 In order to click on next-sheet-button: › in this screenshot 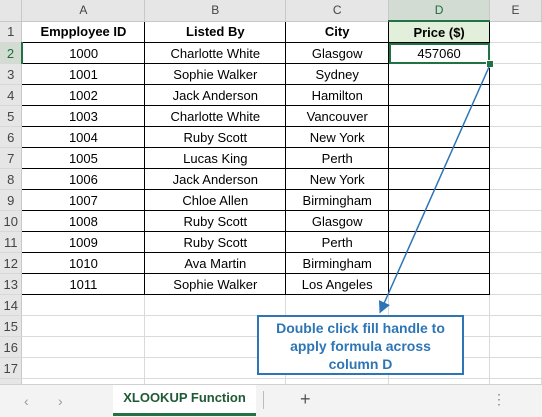, I will do `click(60, 401)`.